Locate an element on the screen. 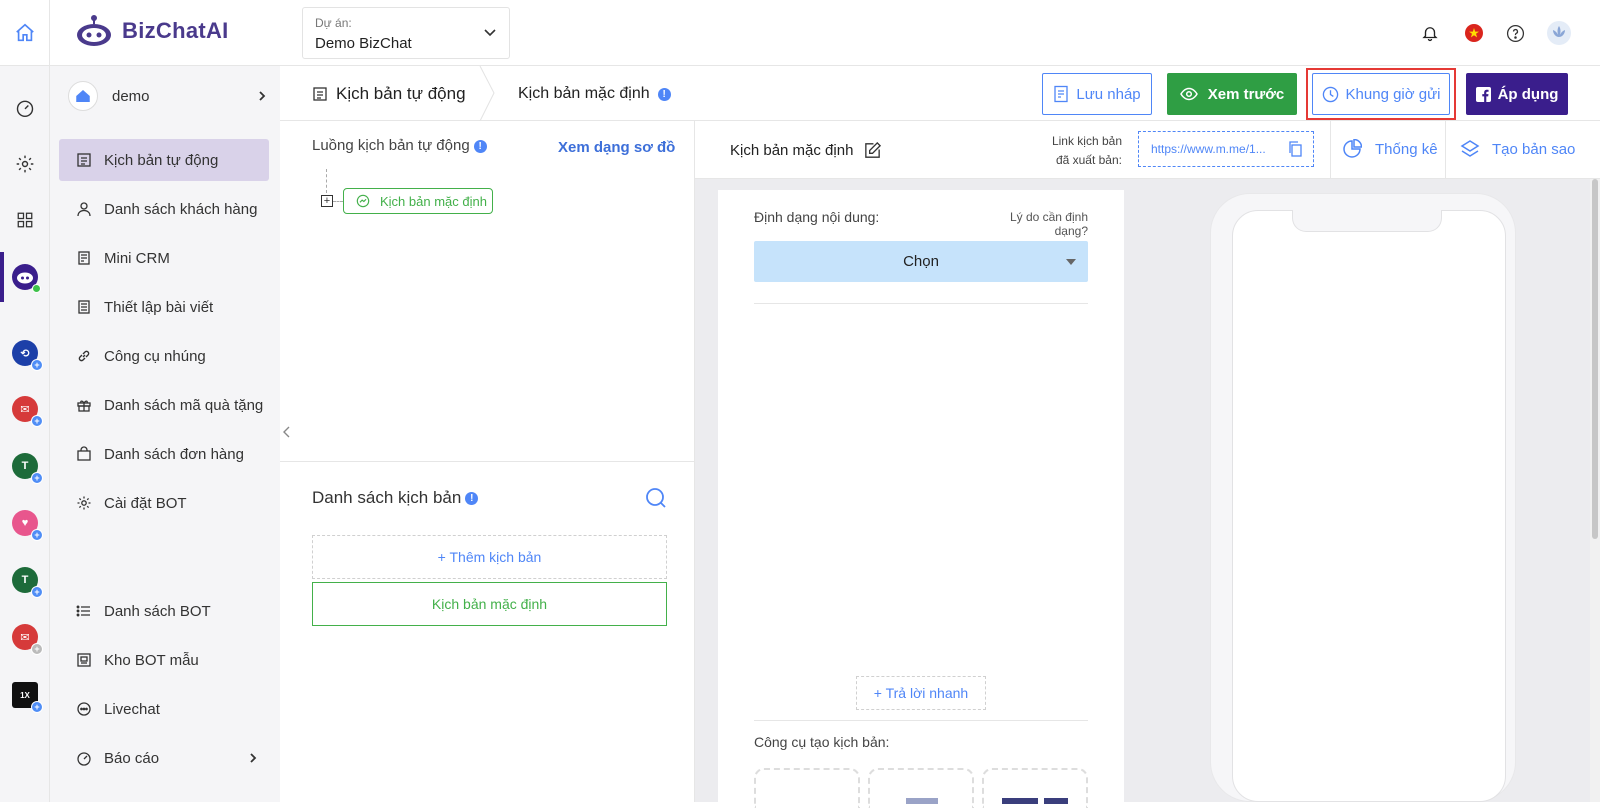 The height and width of the screenshot is (808, 1600). nav-item-gift-codes: Danh sách mã quà tặng is located at coordinates (164, 405).